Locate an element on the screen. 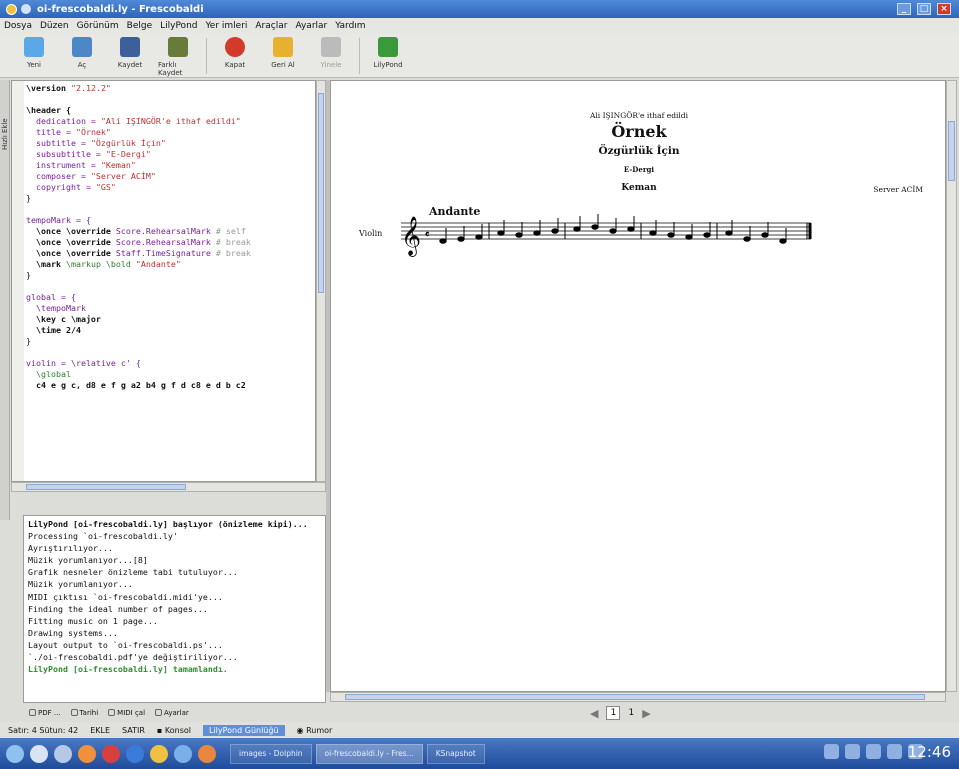 This screenshot has height=769, width=959. browser-icon is located at coordinates (135, 753).